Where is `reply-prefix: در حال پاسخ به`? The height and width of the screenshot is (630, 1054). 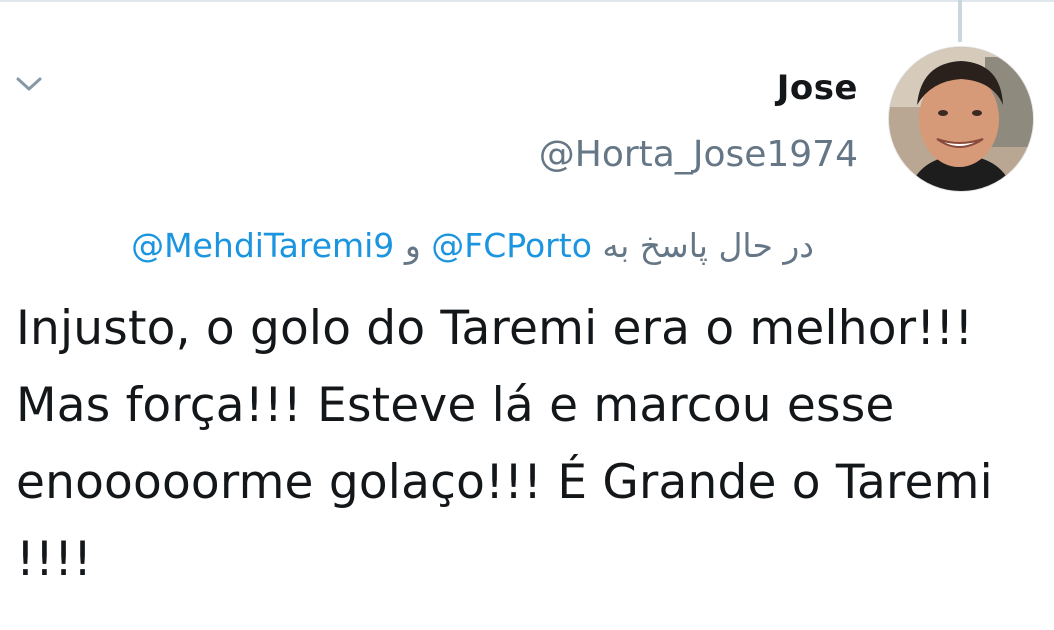
reply-prefix: در حال پاسخ به is located at coordinates (708, 245).